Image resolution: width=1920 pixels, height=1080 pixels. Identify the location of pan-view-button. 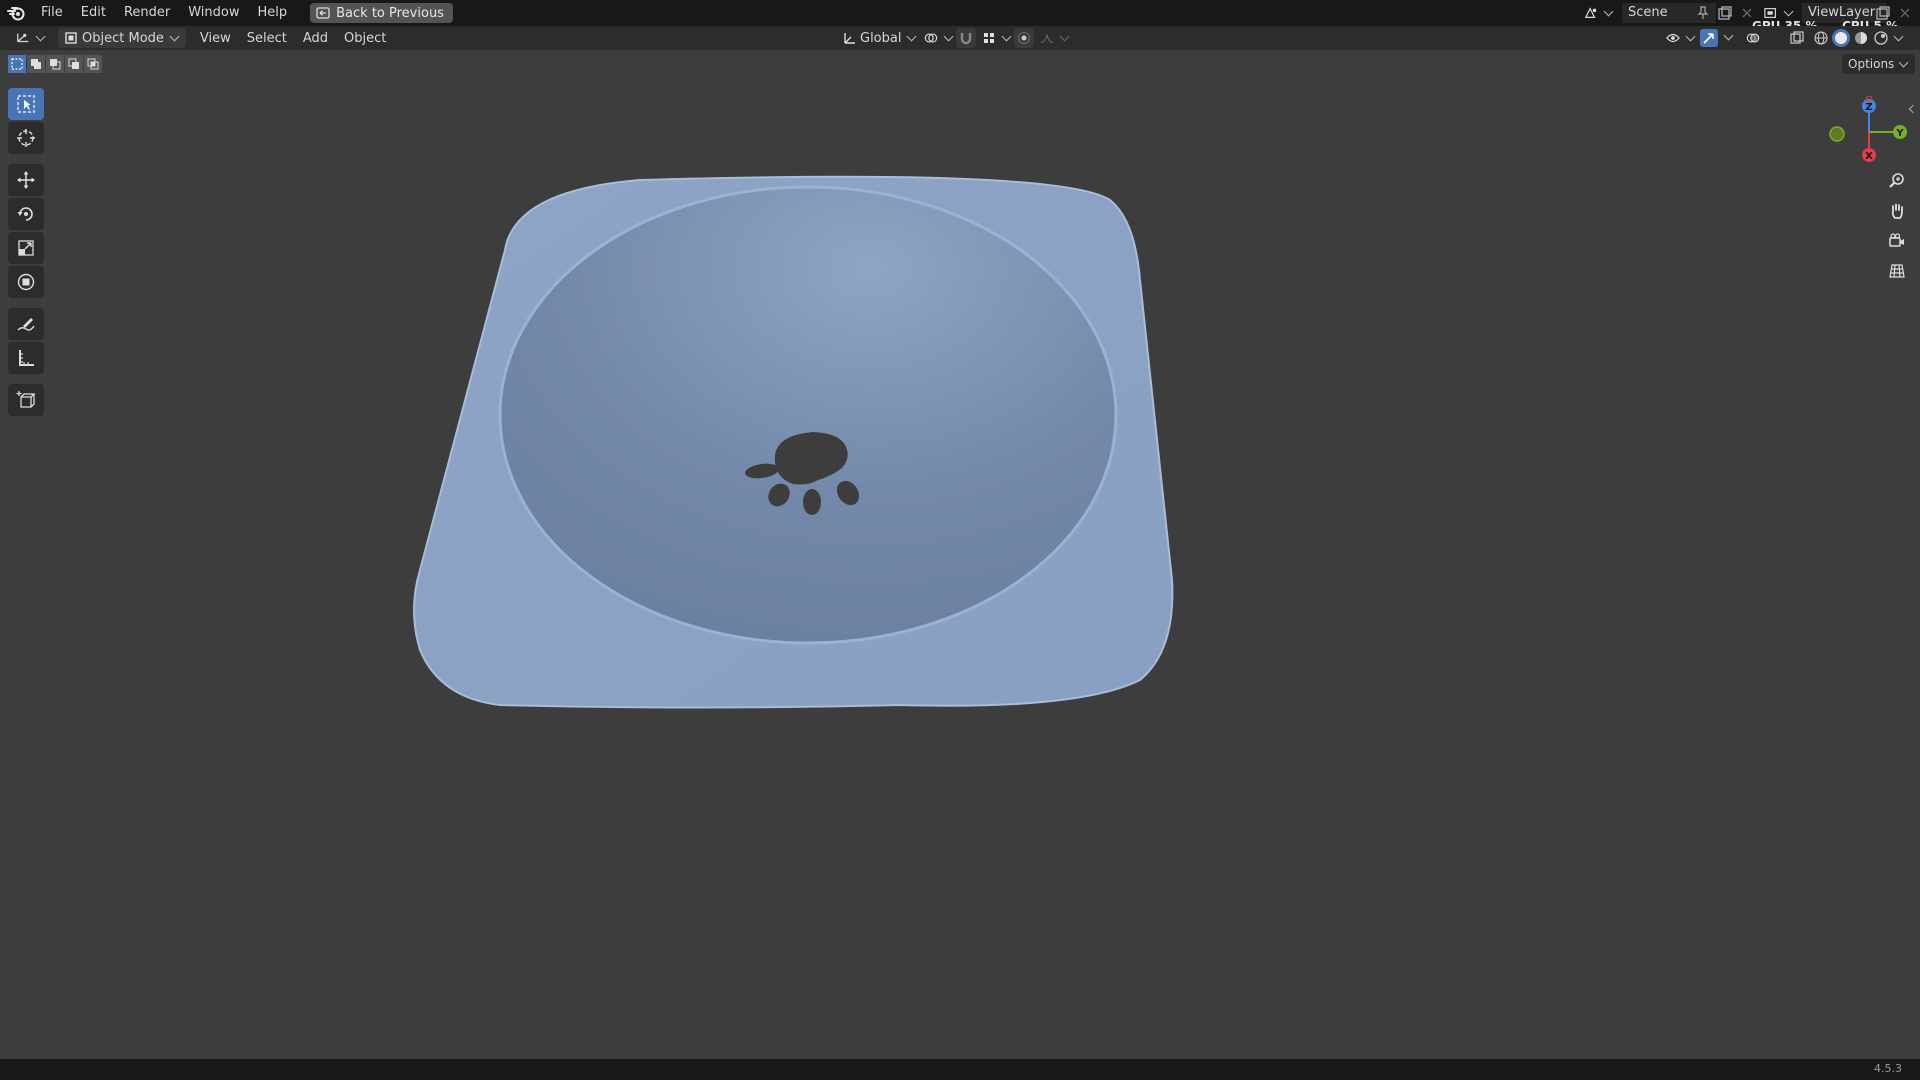
(1897, 211).